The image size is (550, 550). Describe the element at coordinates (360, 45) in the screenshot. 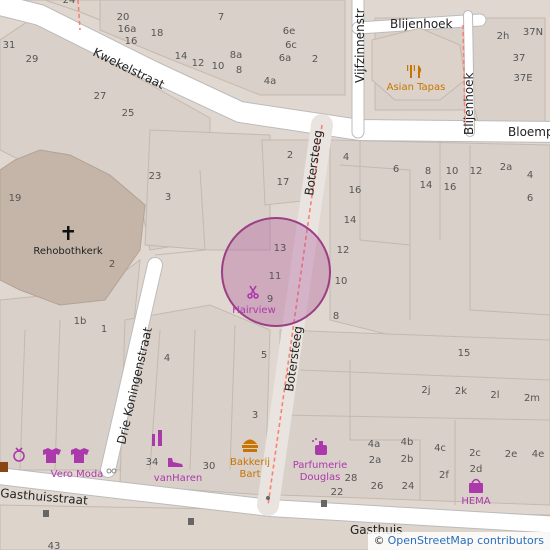

I see `street-vijfzinnenstraat: Vijfzinnenstr` at that location.